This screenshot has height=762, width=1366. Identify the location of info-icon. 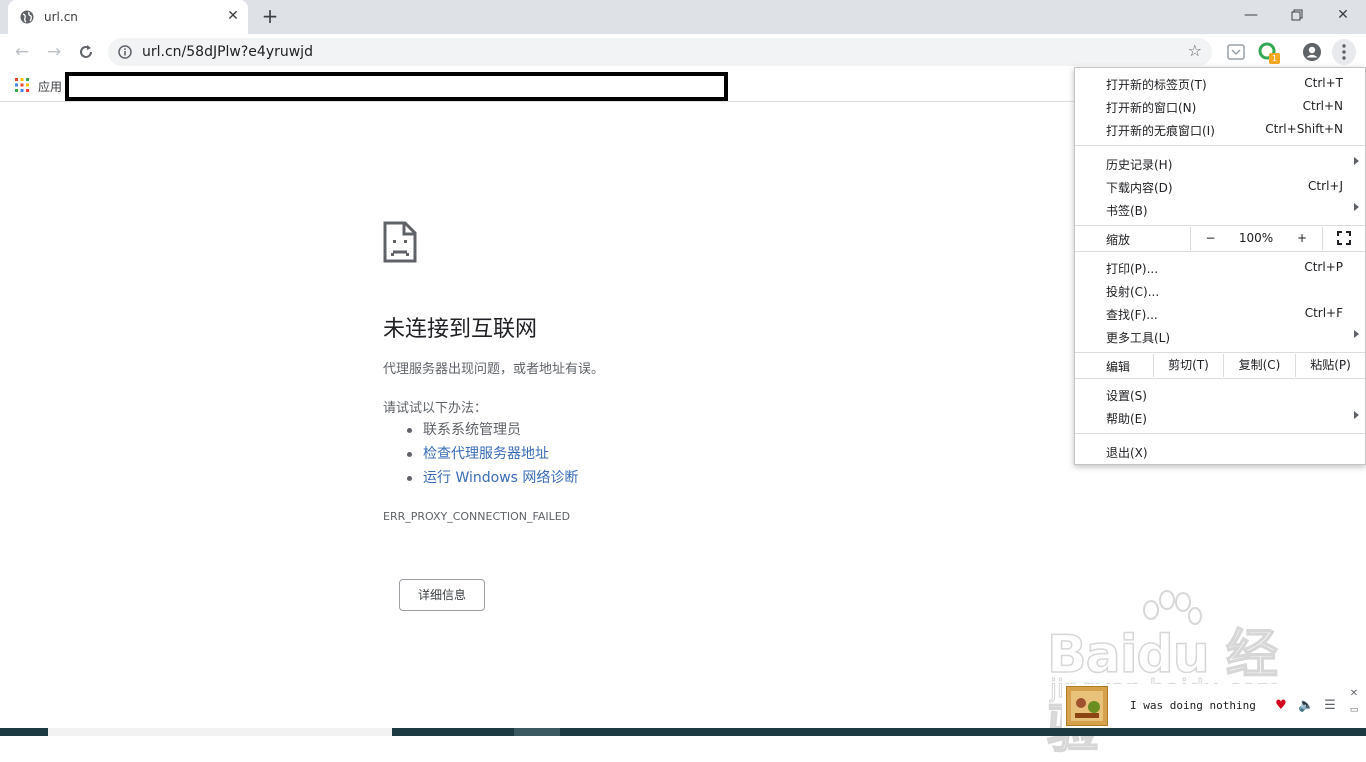
(125, 52).